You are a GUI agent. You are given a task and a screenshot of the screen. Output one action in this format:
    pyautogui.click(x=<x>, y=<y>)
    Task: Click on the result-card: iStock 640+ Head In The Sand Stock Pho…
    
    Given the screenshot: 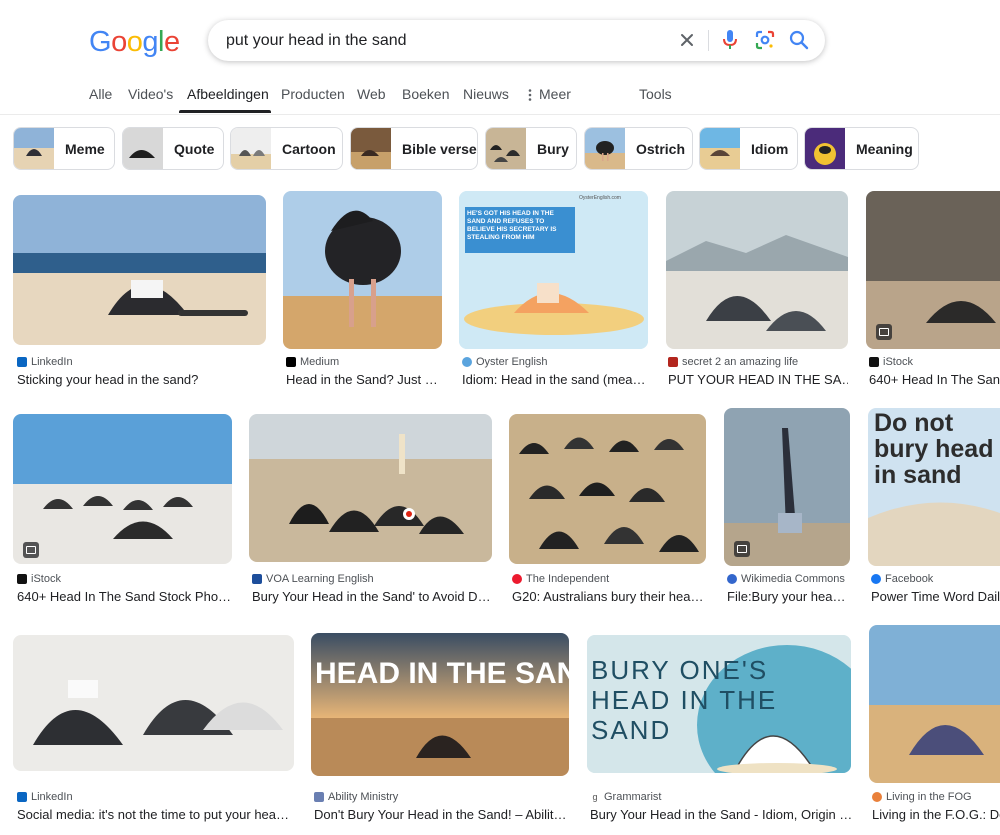 What is the action you would take?
    pyautogui.click(x=122, y=508)
    